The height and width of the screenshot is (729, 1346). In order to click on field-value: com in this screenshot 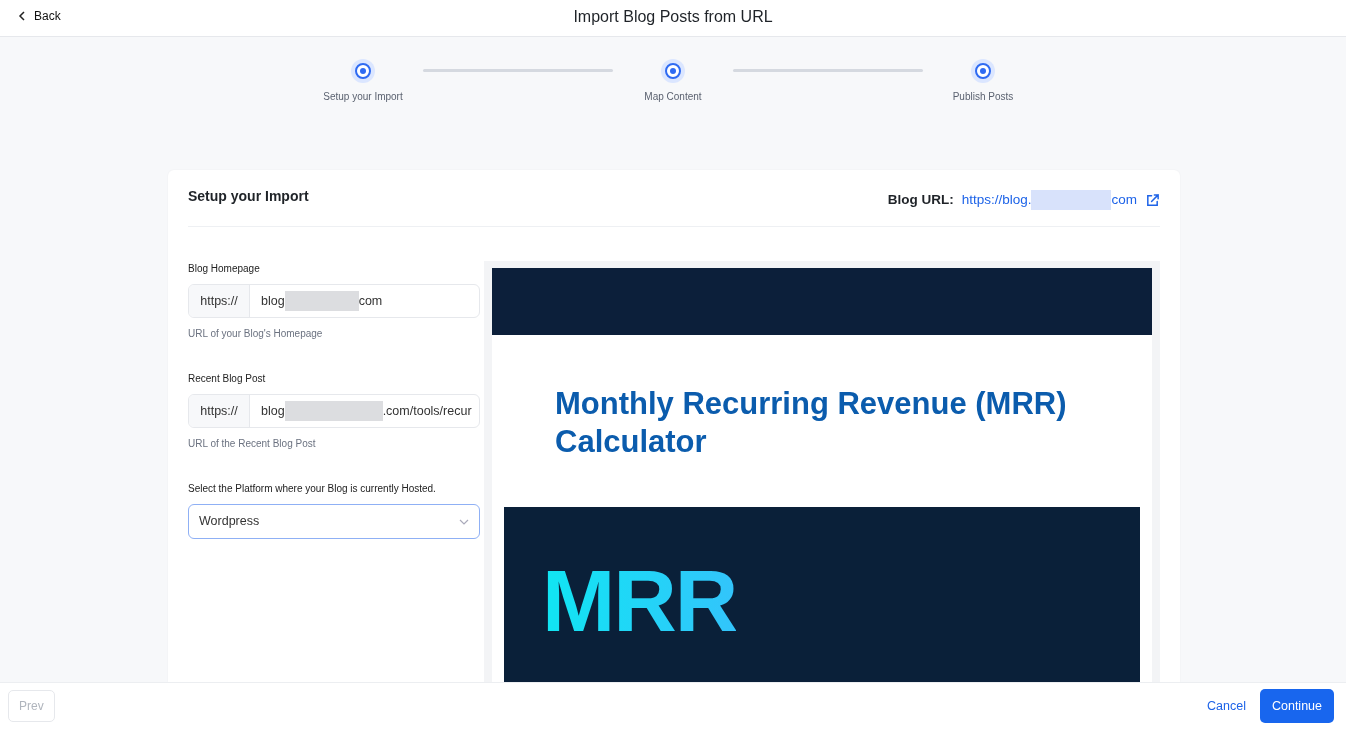, I will do `click(370, 301)`.